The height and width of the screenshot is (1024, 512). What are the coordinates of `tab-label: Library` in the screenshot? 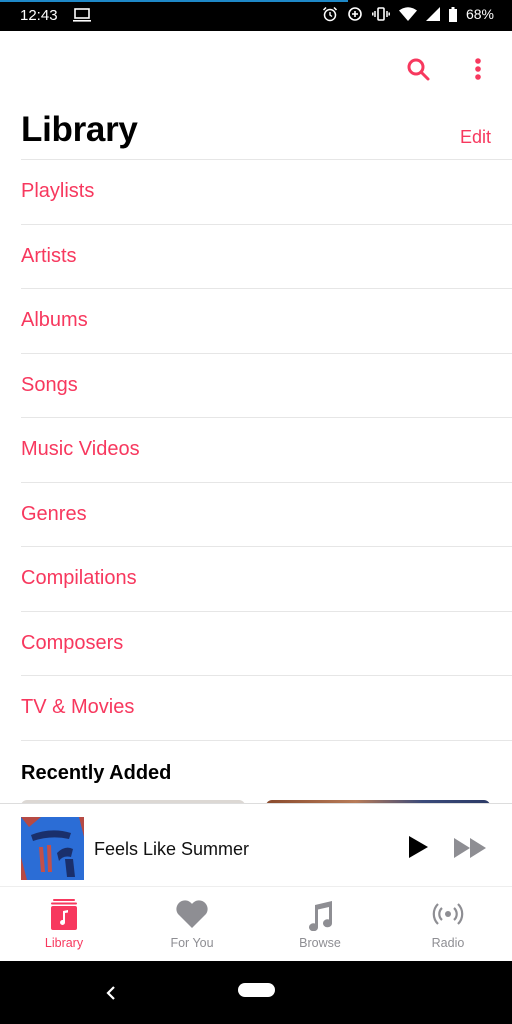 It's located at (64, 943).